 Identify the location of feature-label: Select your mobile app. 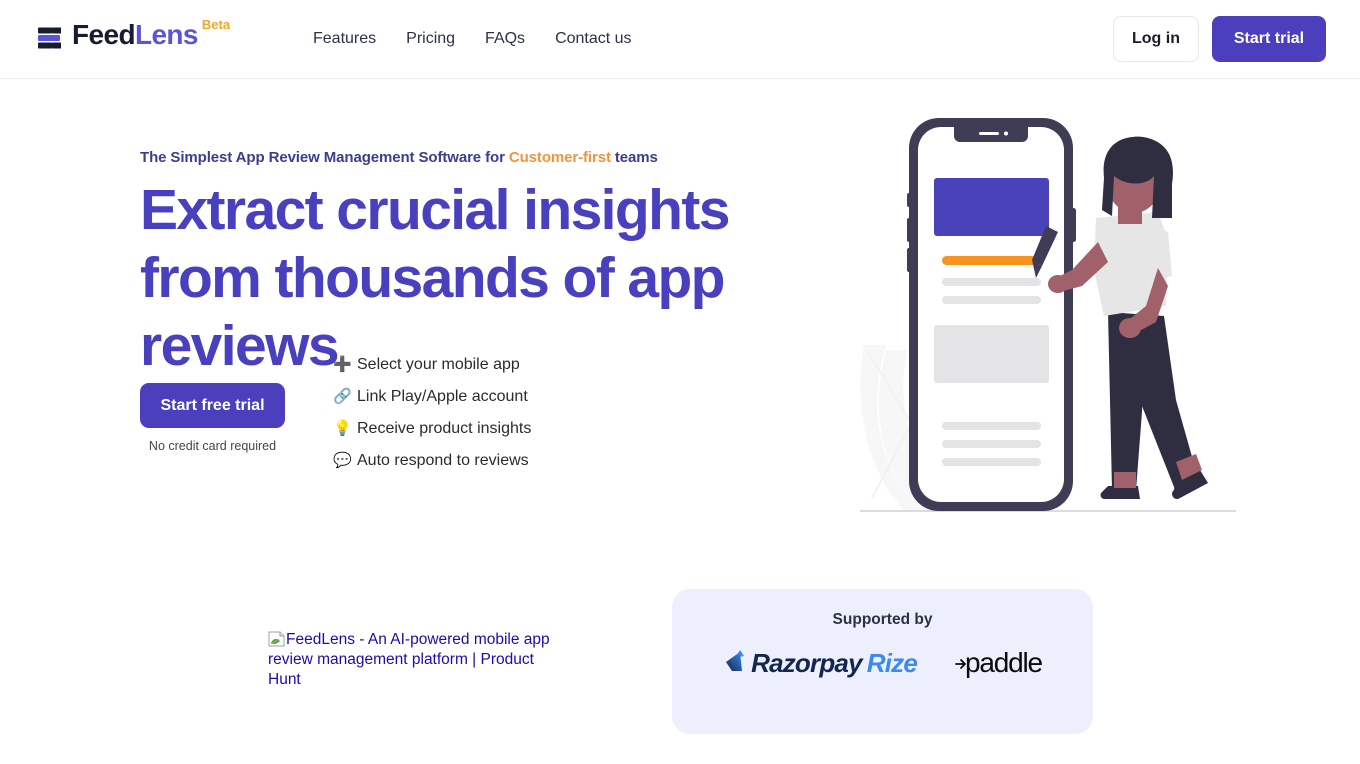
(438, 364).